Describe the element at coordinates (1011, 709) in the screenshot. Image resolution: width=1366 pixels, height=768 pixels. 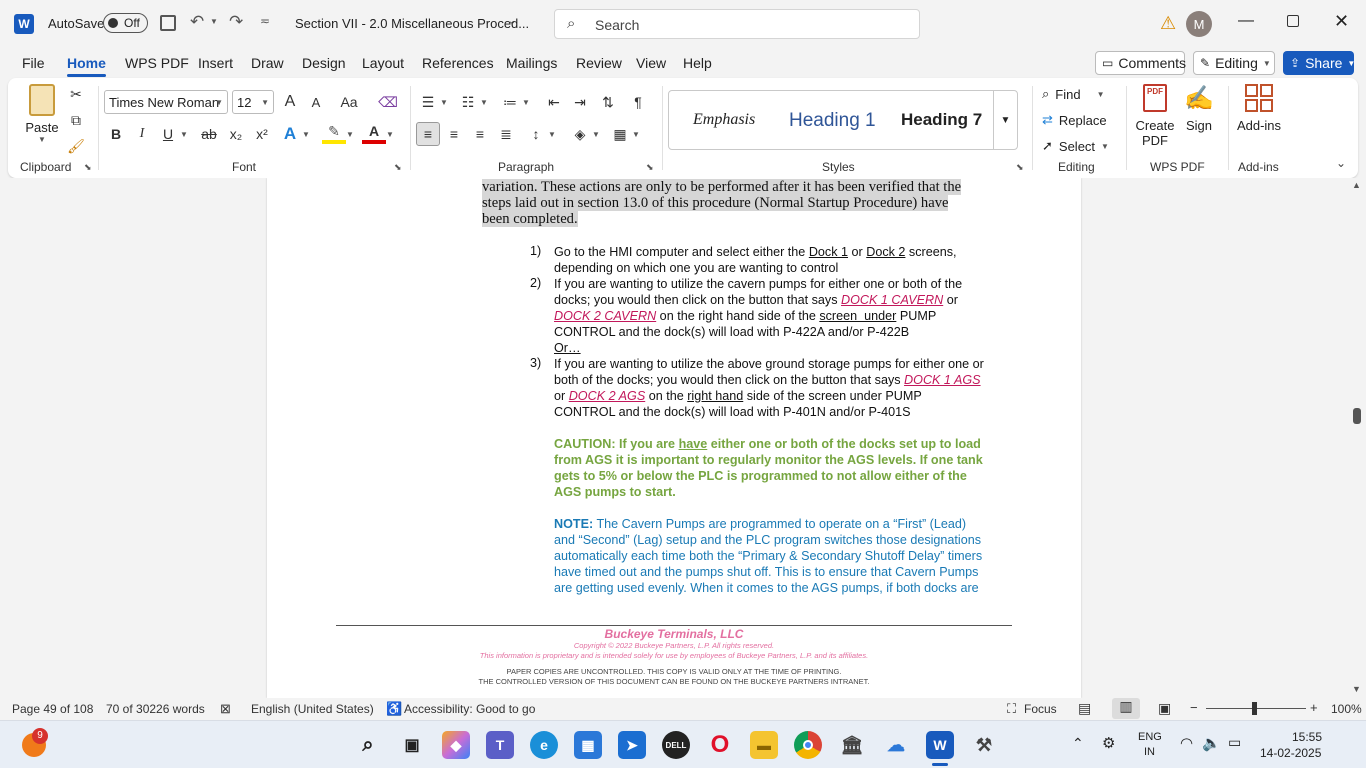
I see `focus-icon: ⛶` at that location.